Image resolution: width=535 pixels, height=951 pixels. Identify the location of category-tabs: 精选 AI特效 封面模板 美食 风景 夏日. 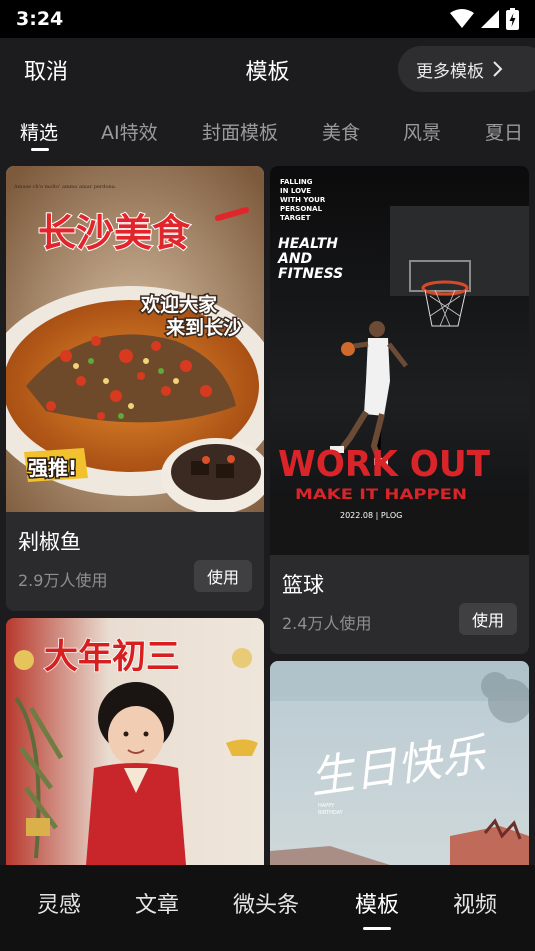
(267, 130).